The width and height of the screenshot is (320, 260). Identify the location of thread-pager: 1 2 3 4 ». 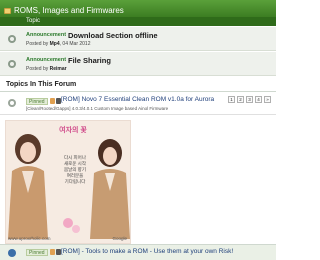
(249, 99).